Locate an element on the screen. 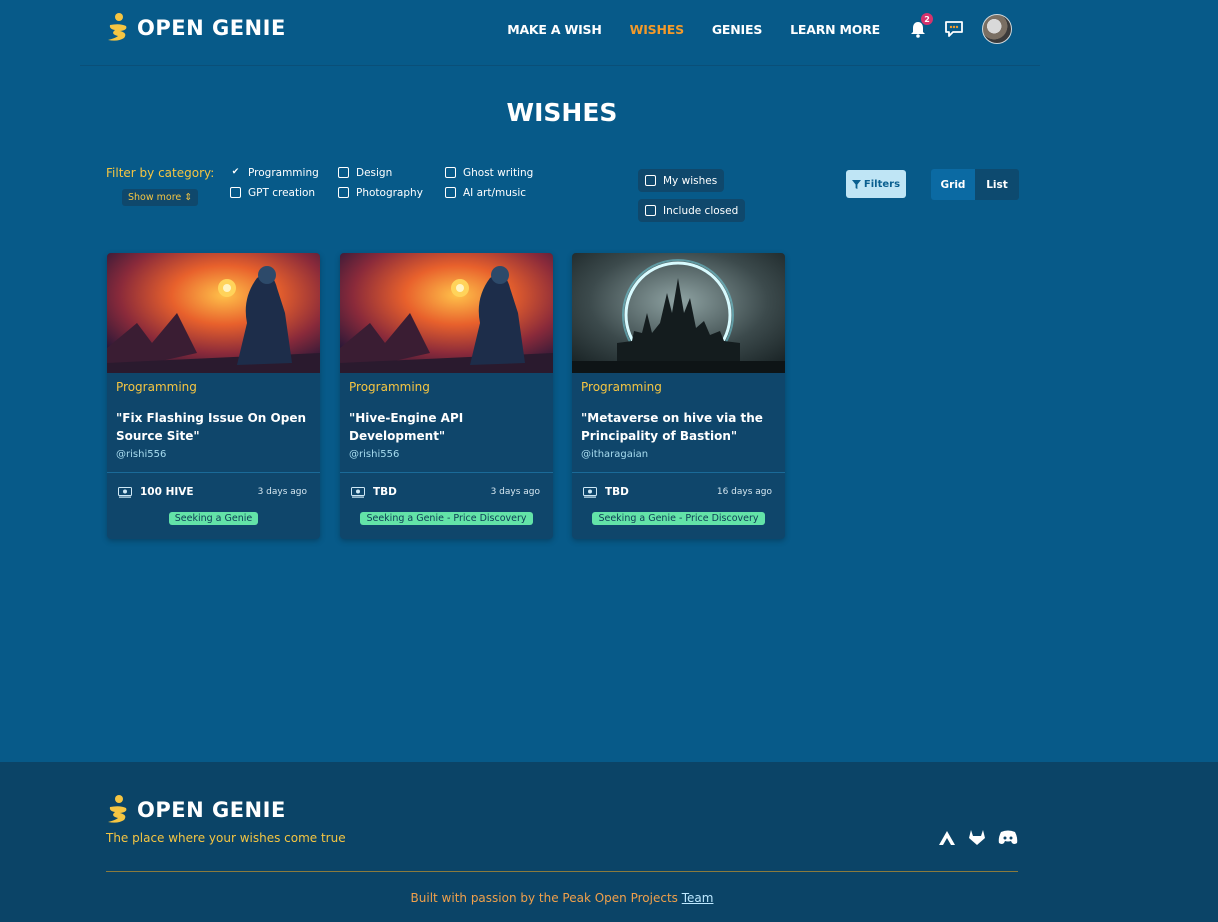  wish-price: 100 HIVE is located at coordinates (156, 492).